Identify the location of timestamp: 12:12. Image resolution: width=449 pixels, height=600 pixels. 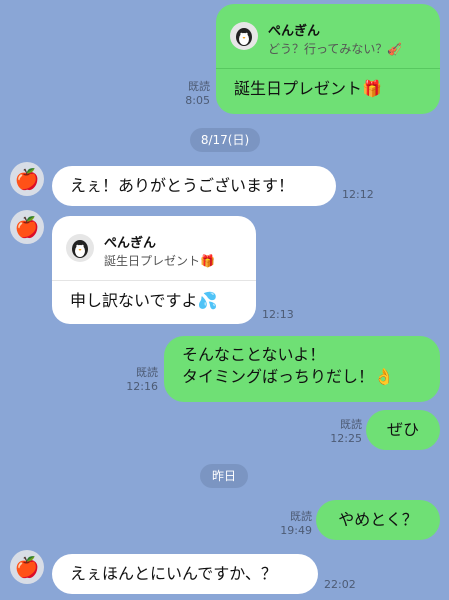
(358, 194).